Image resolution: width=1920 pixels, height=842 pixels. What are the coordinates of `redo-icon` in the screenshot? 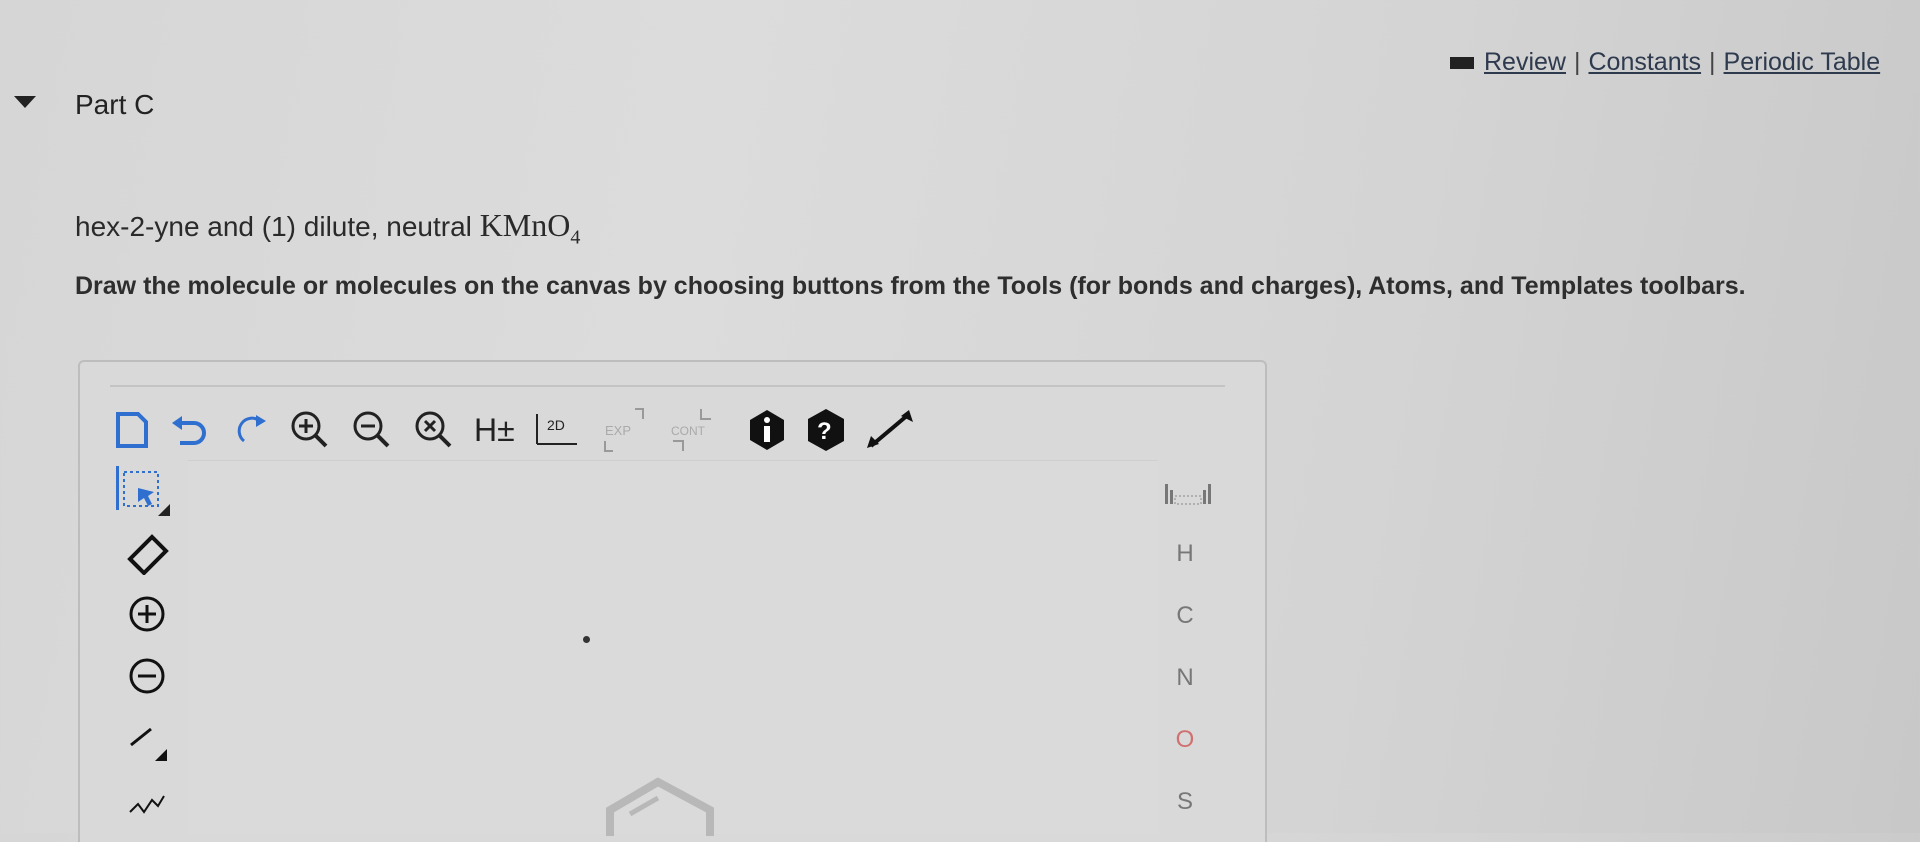 It's located at (250, 430).